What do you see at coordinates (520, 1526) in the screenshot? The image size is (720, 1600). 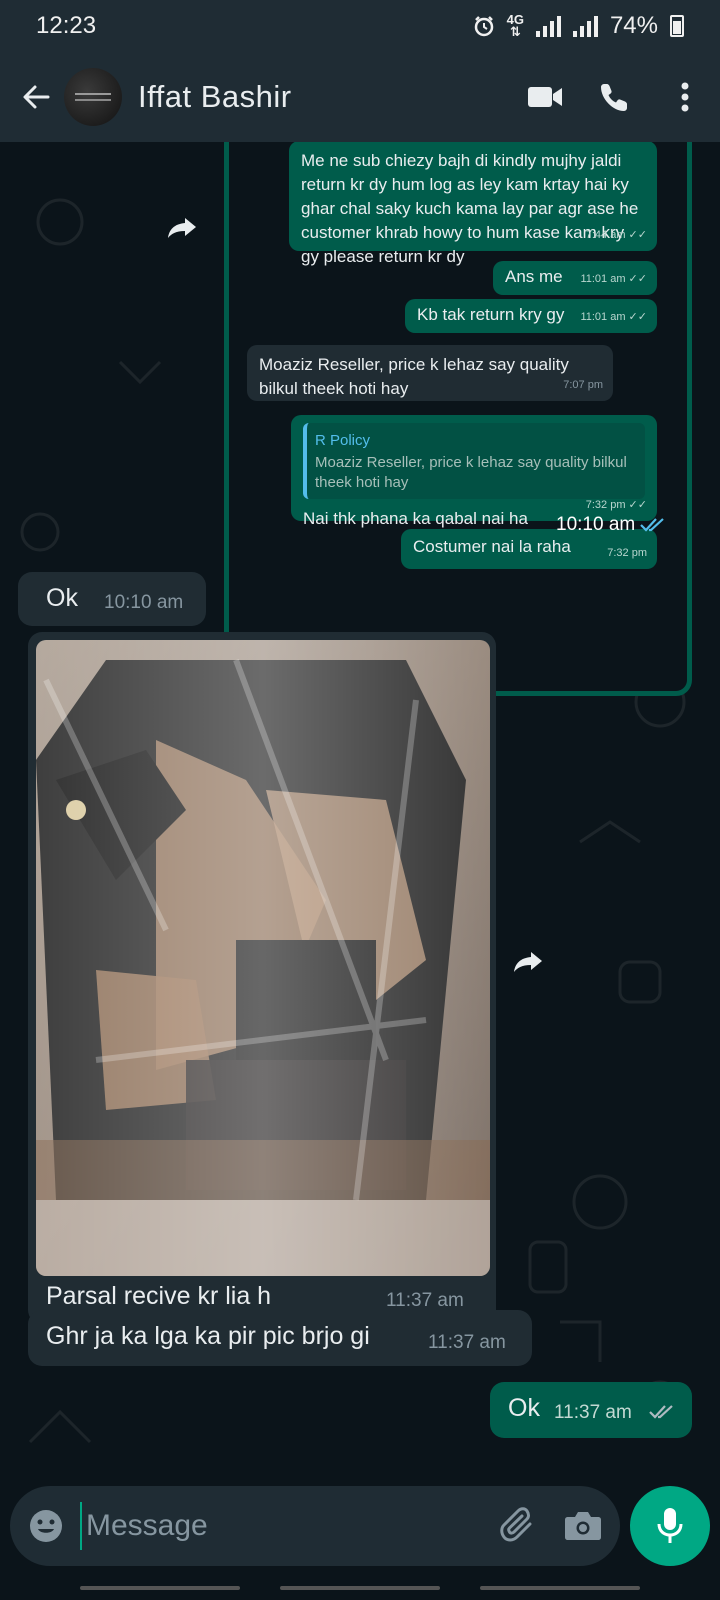 I see `attach-icon` at bounding box center [520, 1526].